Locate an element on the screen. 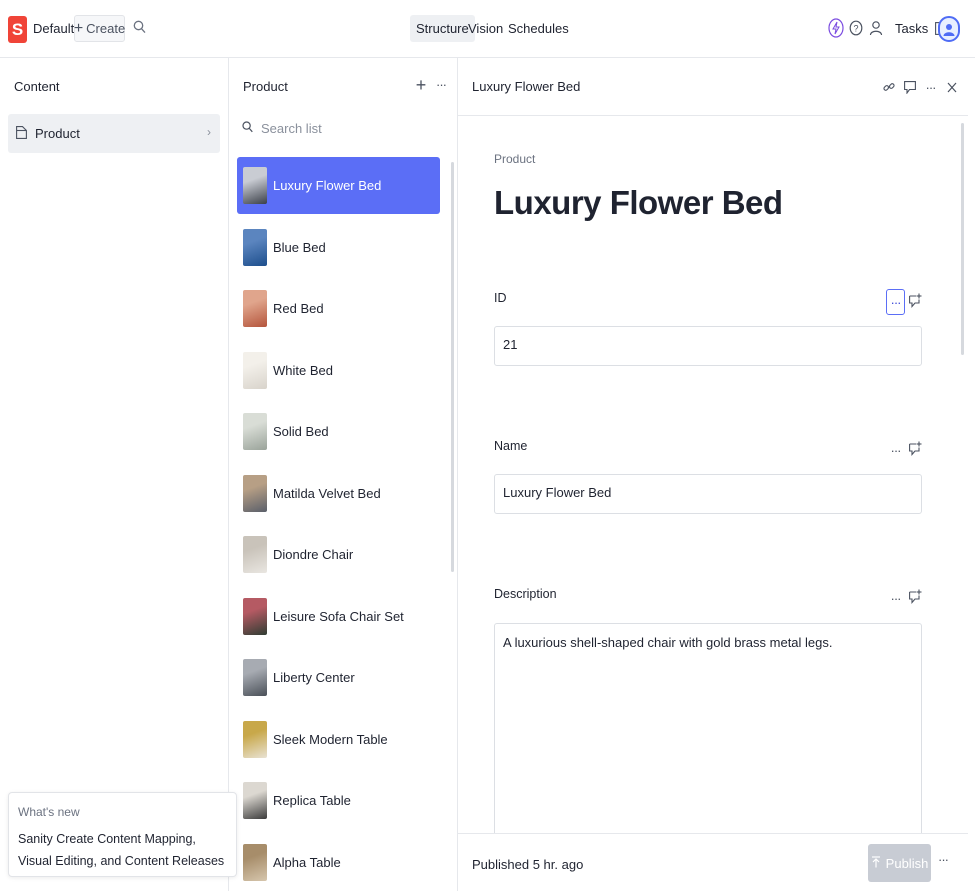 This screenshot has width=975, height=891. help-icon: ? is located at coordinates (856, 28).